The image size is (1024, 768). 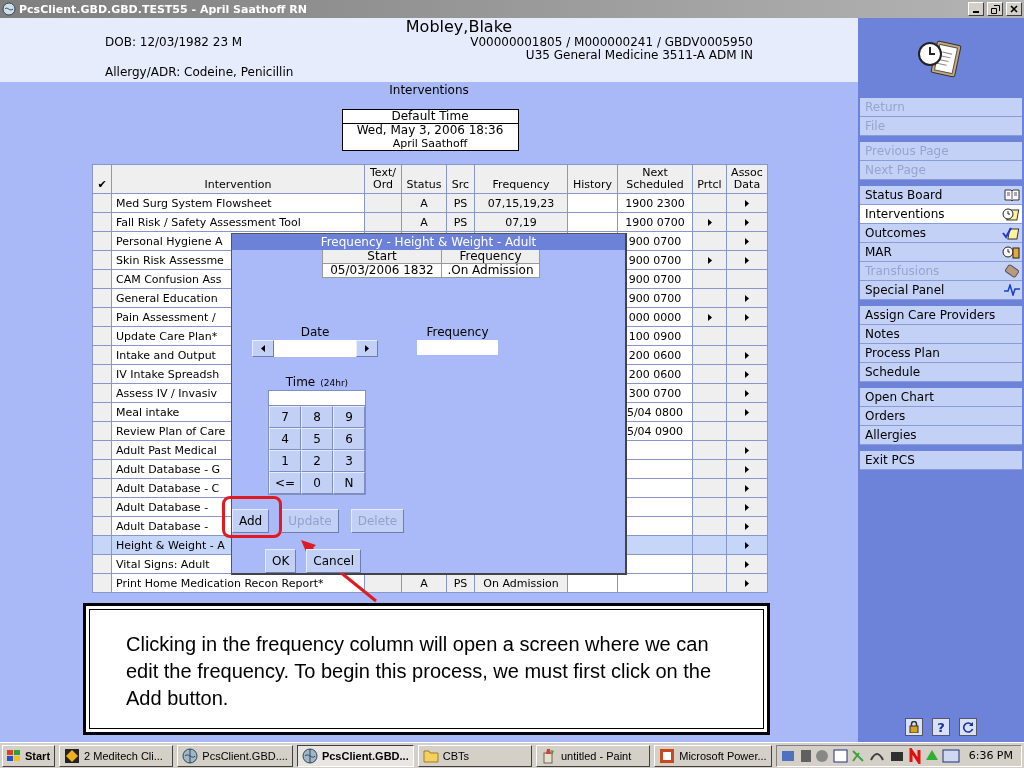 I want to click on sidebar-label: Status Board, so click(x=904, y=195).